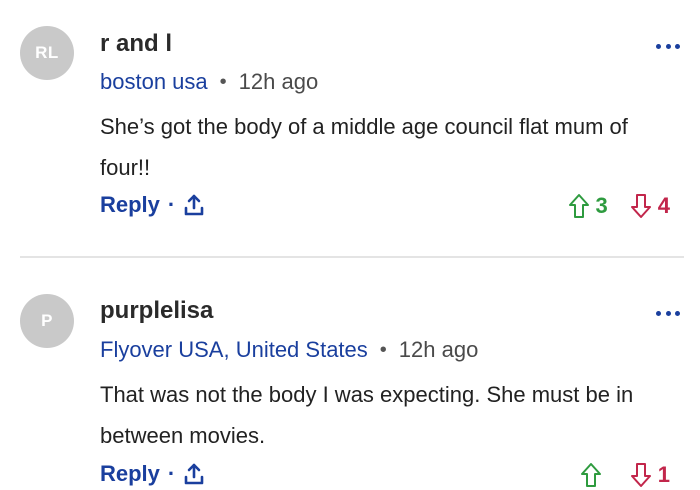  Describe the element at coordinates (619, 206) in the screenshot. I see `vote-controls: 3 4` at that location.